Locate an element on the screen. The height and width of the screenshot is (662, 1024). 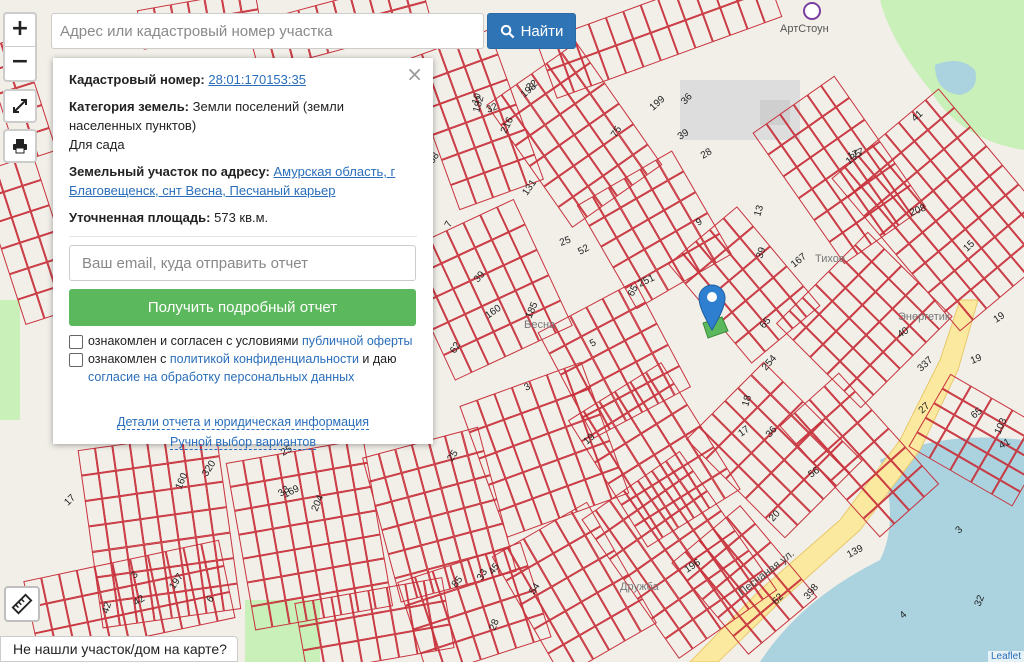
search-button-label: Найти is located at coordinates (542, 31).